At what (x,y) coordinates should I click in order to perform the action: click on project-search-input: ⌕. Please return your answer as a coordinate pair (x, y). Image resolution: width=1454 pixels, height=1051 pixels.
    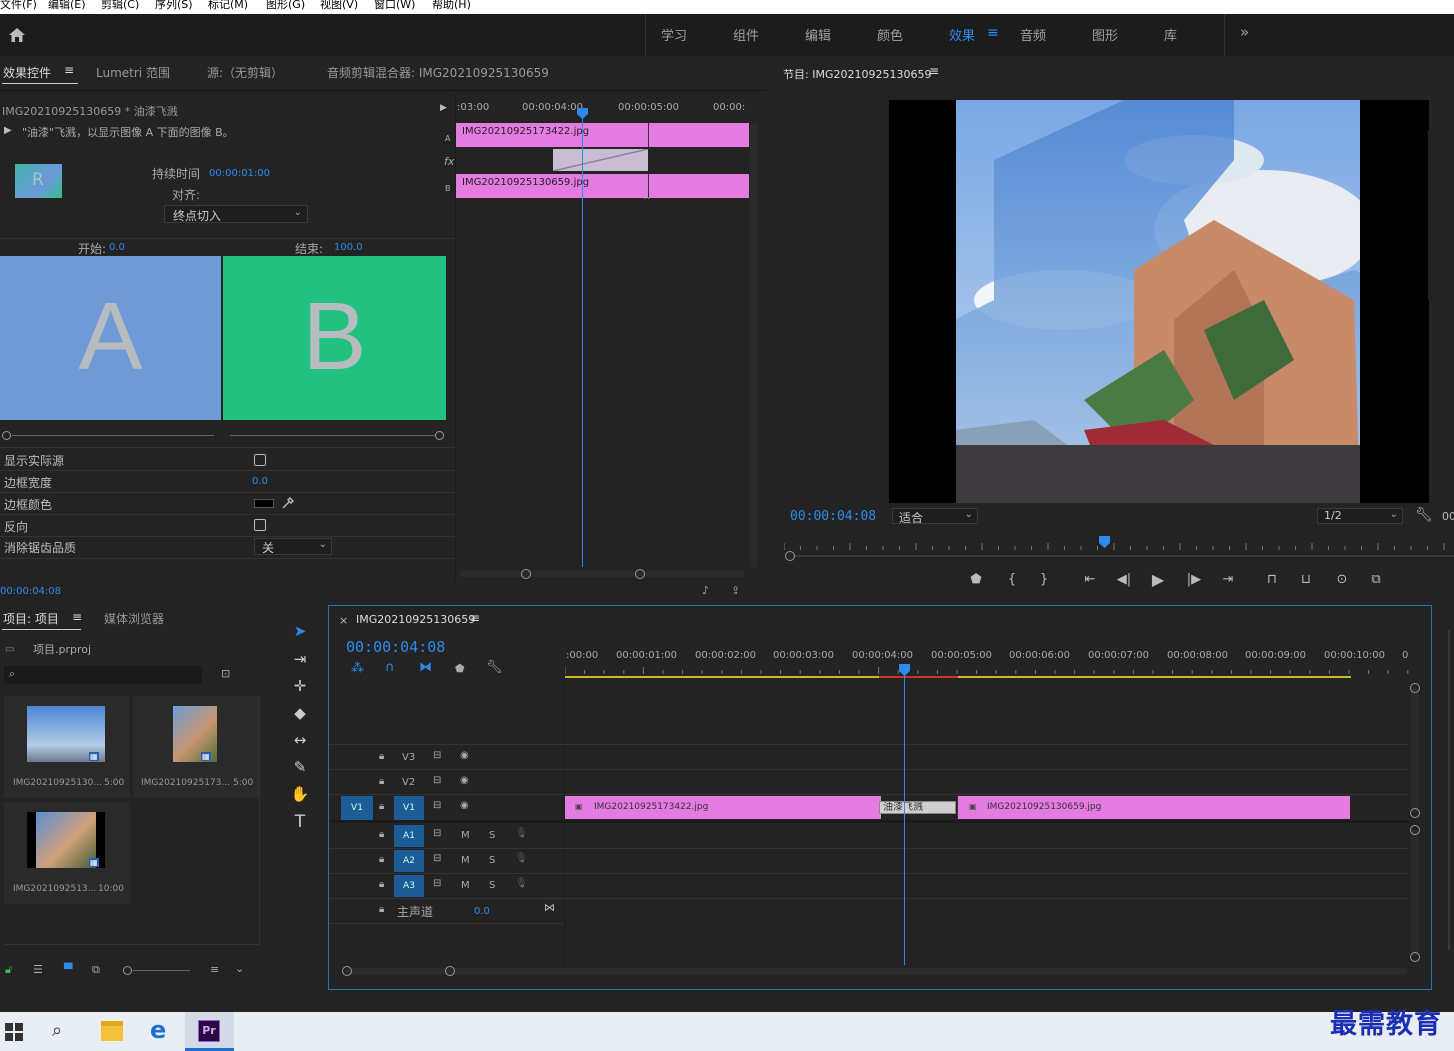
    Looking at the image, I should click on (103, 675).